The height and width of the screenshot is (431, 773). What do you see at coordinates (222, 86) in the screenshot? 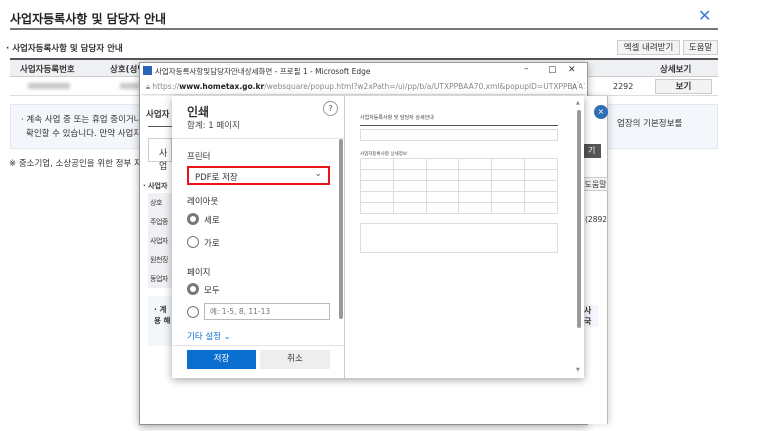
I see `url-domain: www.hometax.go.kr` at bounding box center [222, 86].